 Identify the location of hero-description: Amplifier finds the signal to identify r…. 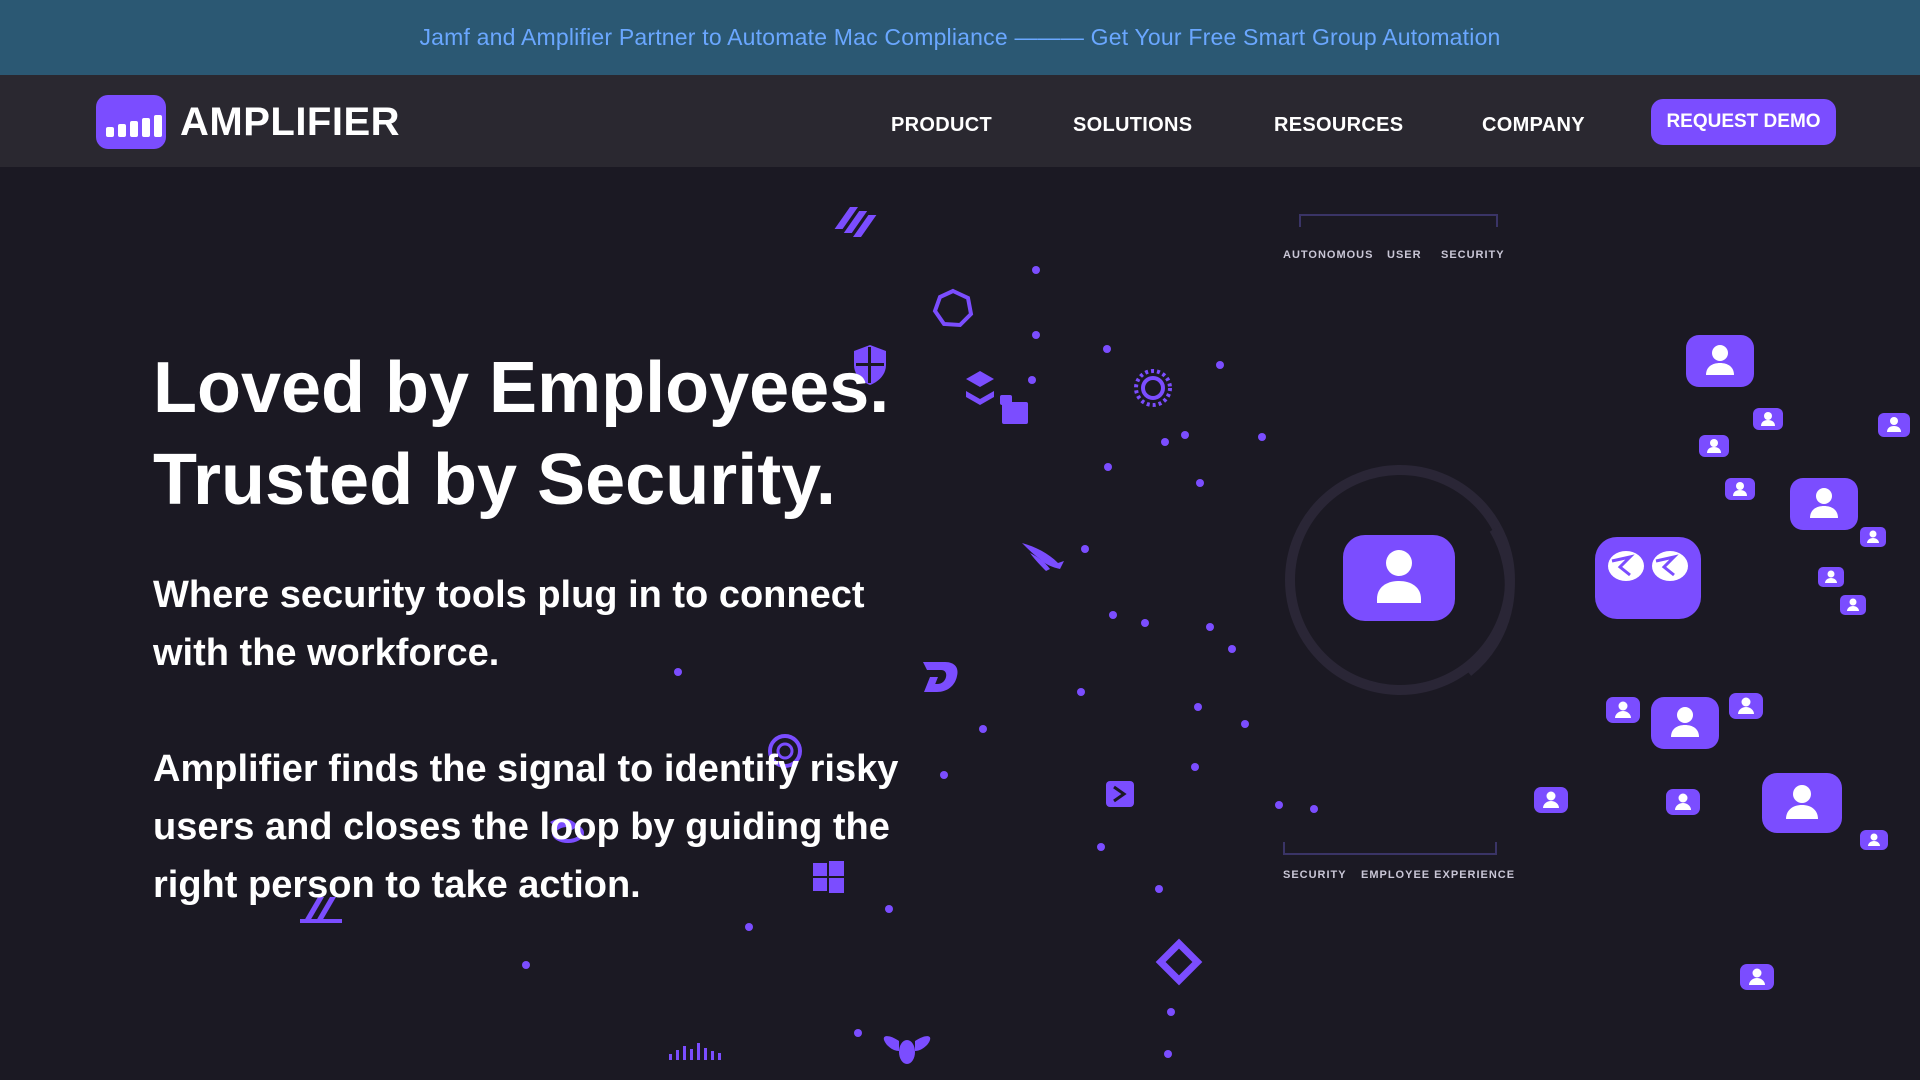
(553, 827).